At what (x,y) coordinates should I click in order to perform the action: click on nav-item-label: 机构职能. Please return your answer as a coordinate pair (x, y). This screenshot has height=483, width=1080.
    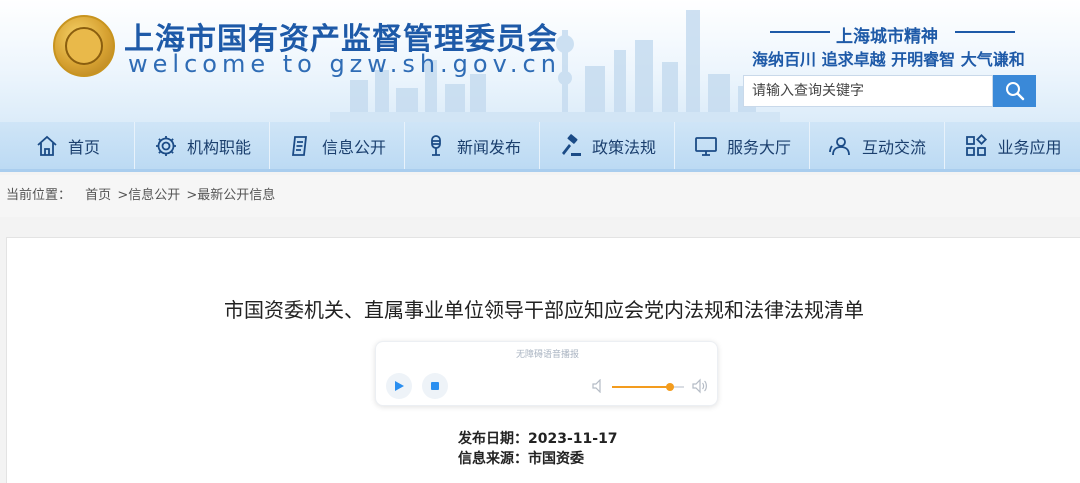
    Looking at the image, I should click on (218, 147).